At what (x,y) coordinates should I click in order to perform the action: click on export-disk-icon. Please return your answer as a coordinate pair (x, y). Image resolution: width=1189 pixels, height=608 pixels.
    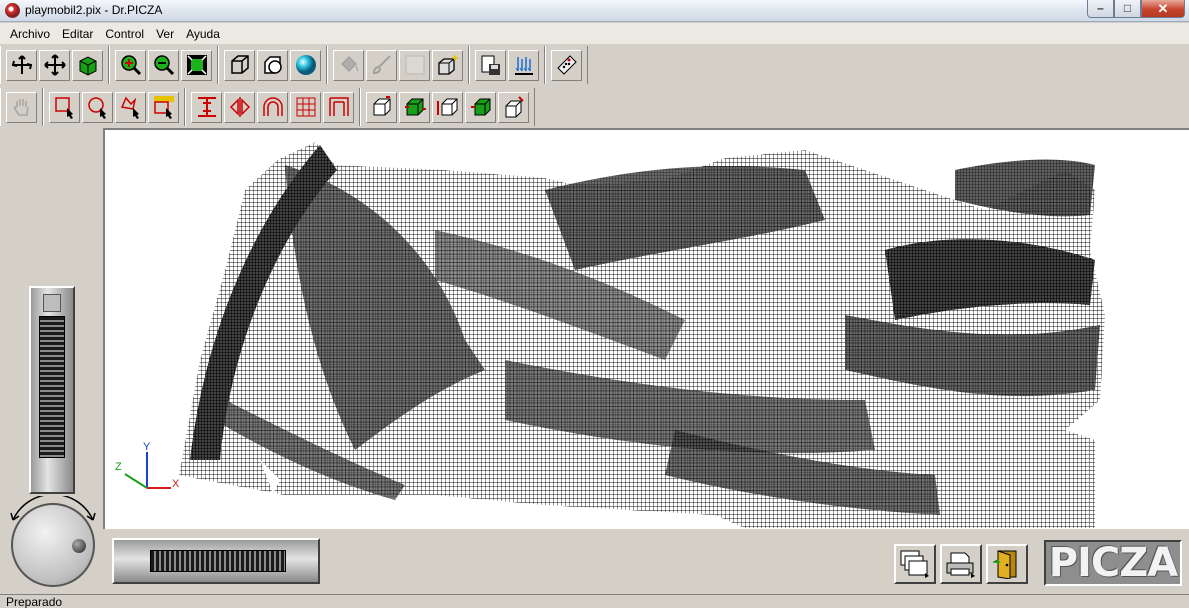
    Looking at the image, I should click on (490, 65).